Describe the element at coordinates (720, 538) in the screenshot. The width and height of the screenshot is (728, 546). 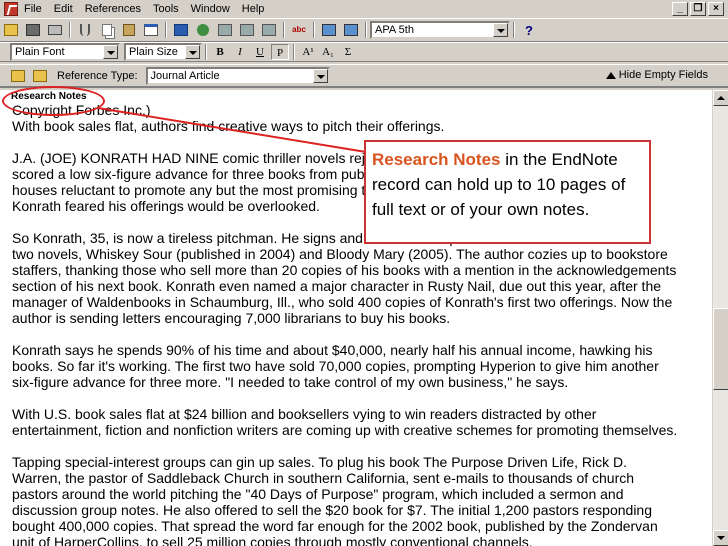
I see `scroll-down-button` at that location.